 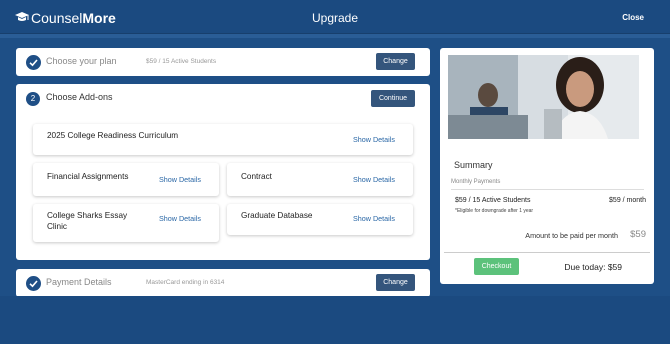 I want to click on downgrade-note: *Eligible for downgrade after 1 year, so click(x=494, y=211).